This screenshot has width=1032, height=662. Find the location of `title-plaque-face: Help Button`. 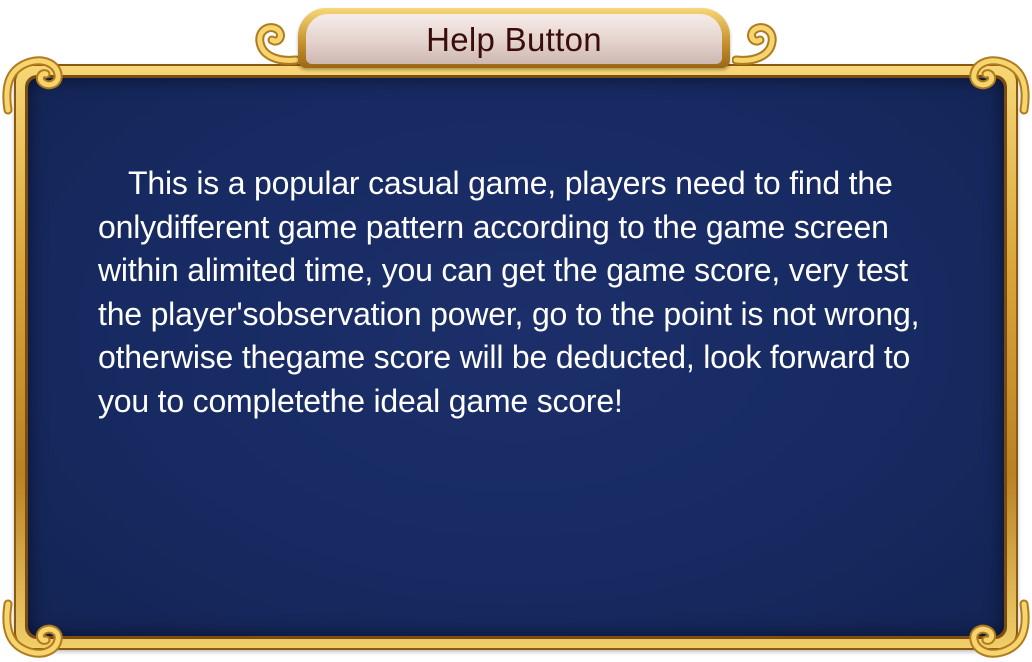

title-plaque-face: Help Button is located at coordinates (514, 39).